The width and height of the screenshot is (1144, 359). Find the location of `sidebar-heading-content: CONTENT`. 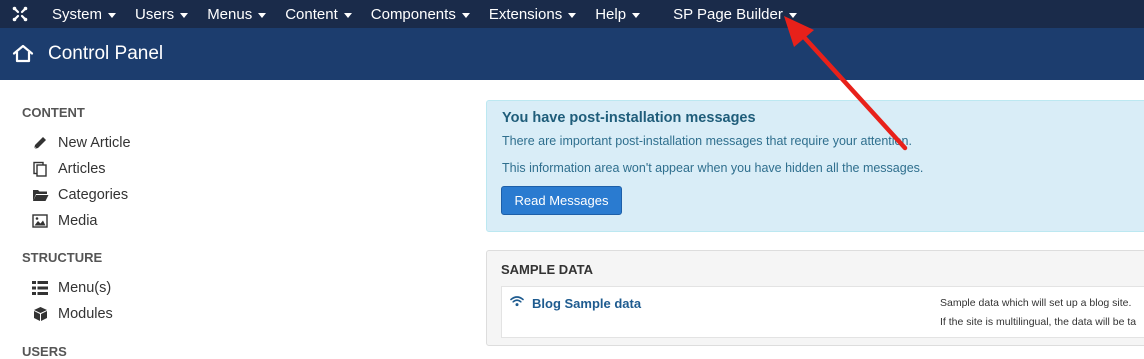

sidebar-heading-content: CONTENT is located at coordinates (53, 112).